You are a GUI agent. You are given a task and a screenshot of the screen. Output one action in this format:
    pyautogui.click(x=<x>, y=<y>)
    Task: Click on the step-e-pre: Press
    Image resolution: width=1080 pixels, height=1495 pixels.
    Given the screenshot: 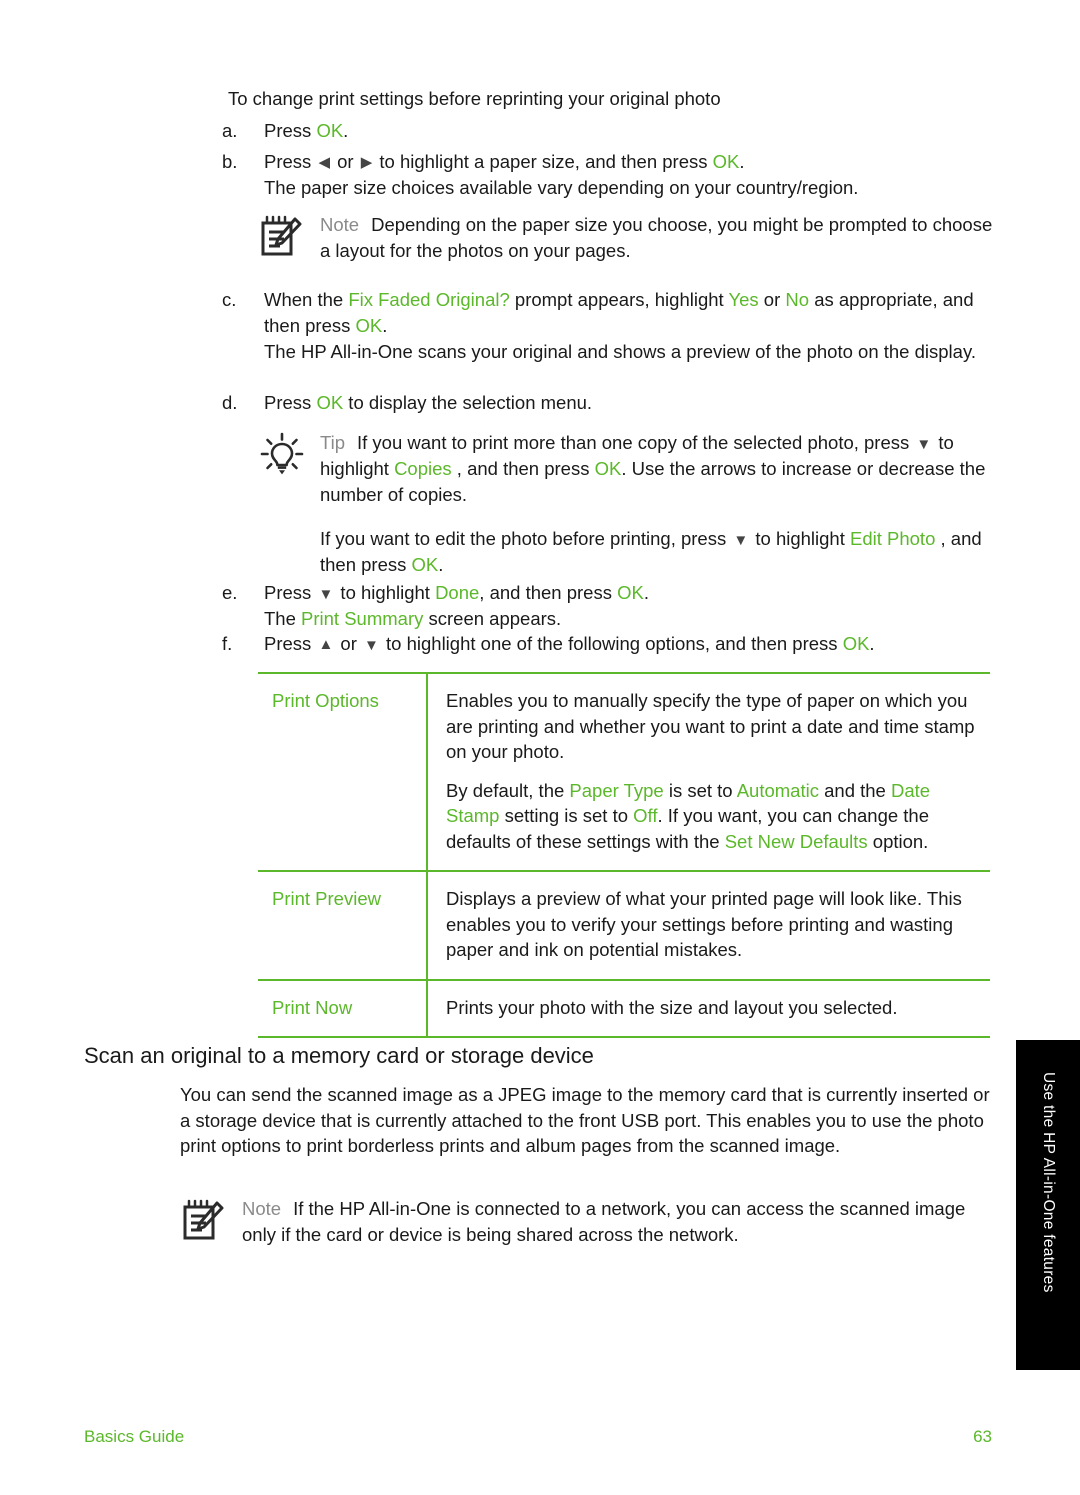 What is the action you would take?
    pyautogui.click(x=290, y=592)
    